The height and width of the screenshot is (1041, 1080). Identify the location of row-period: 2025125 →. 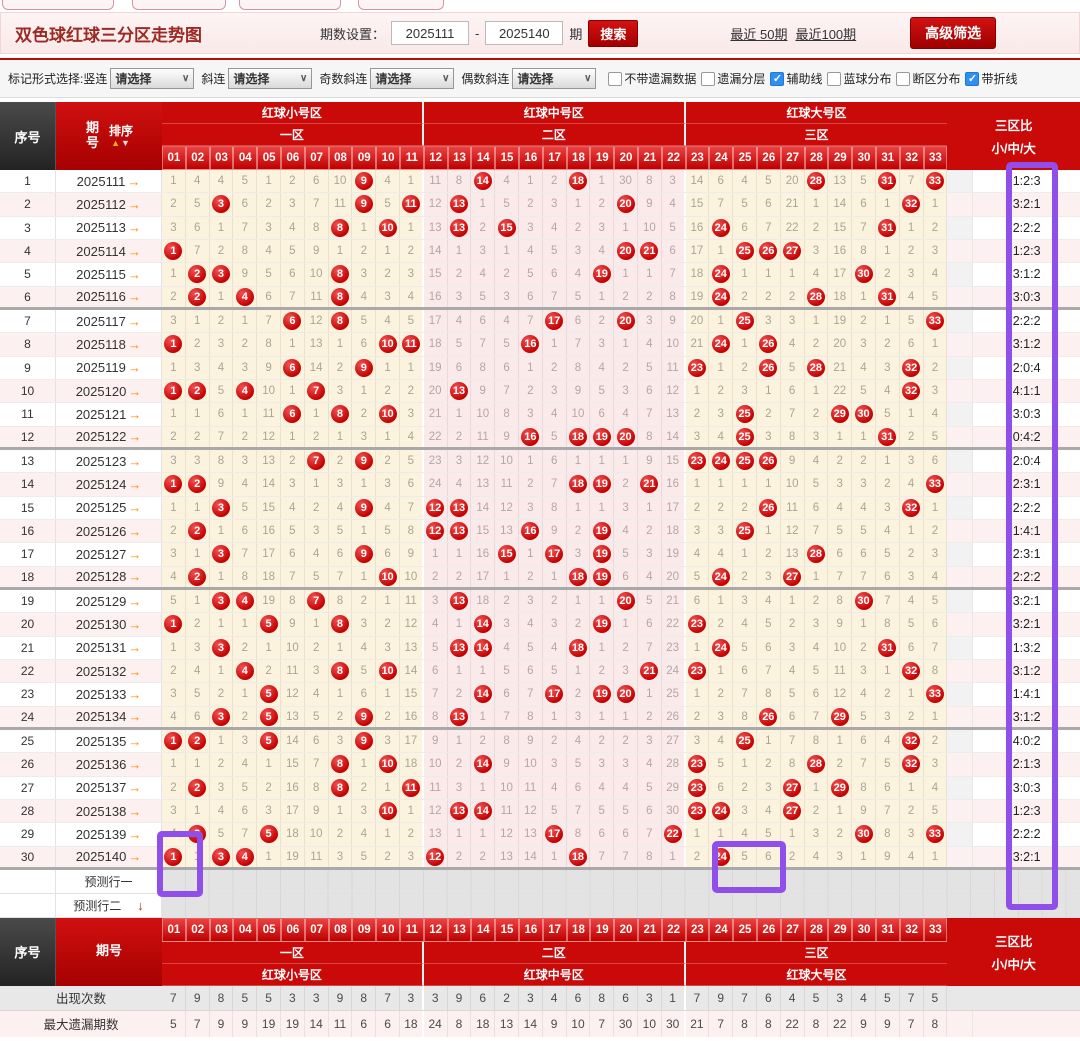
(109, 507).